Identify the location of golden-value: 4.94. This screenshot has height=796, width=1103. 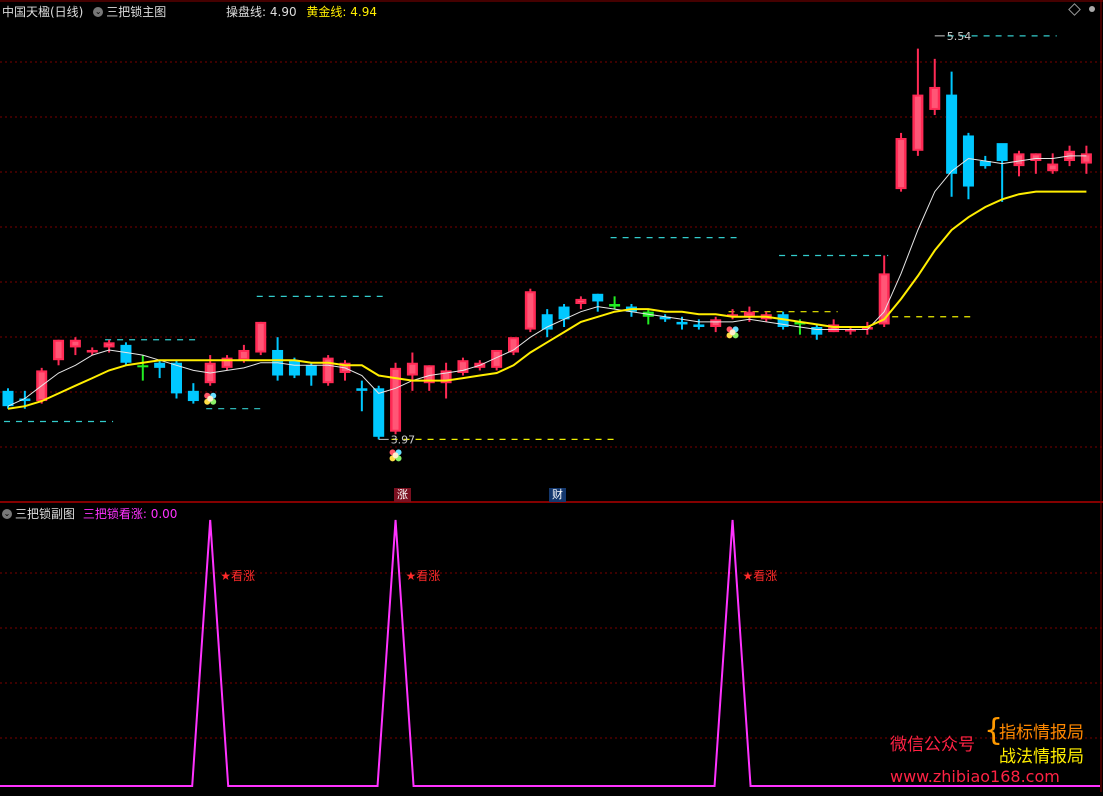
(364, 12).